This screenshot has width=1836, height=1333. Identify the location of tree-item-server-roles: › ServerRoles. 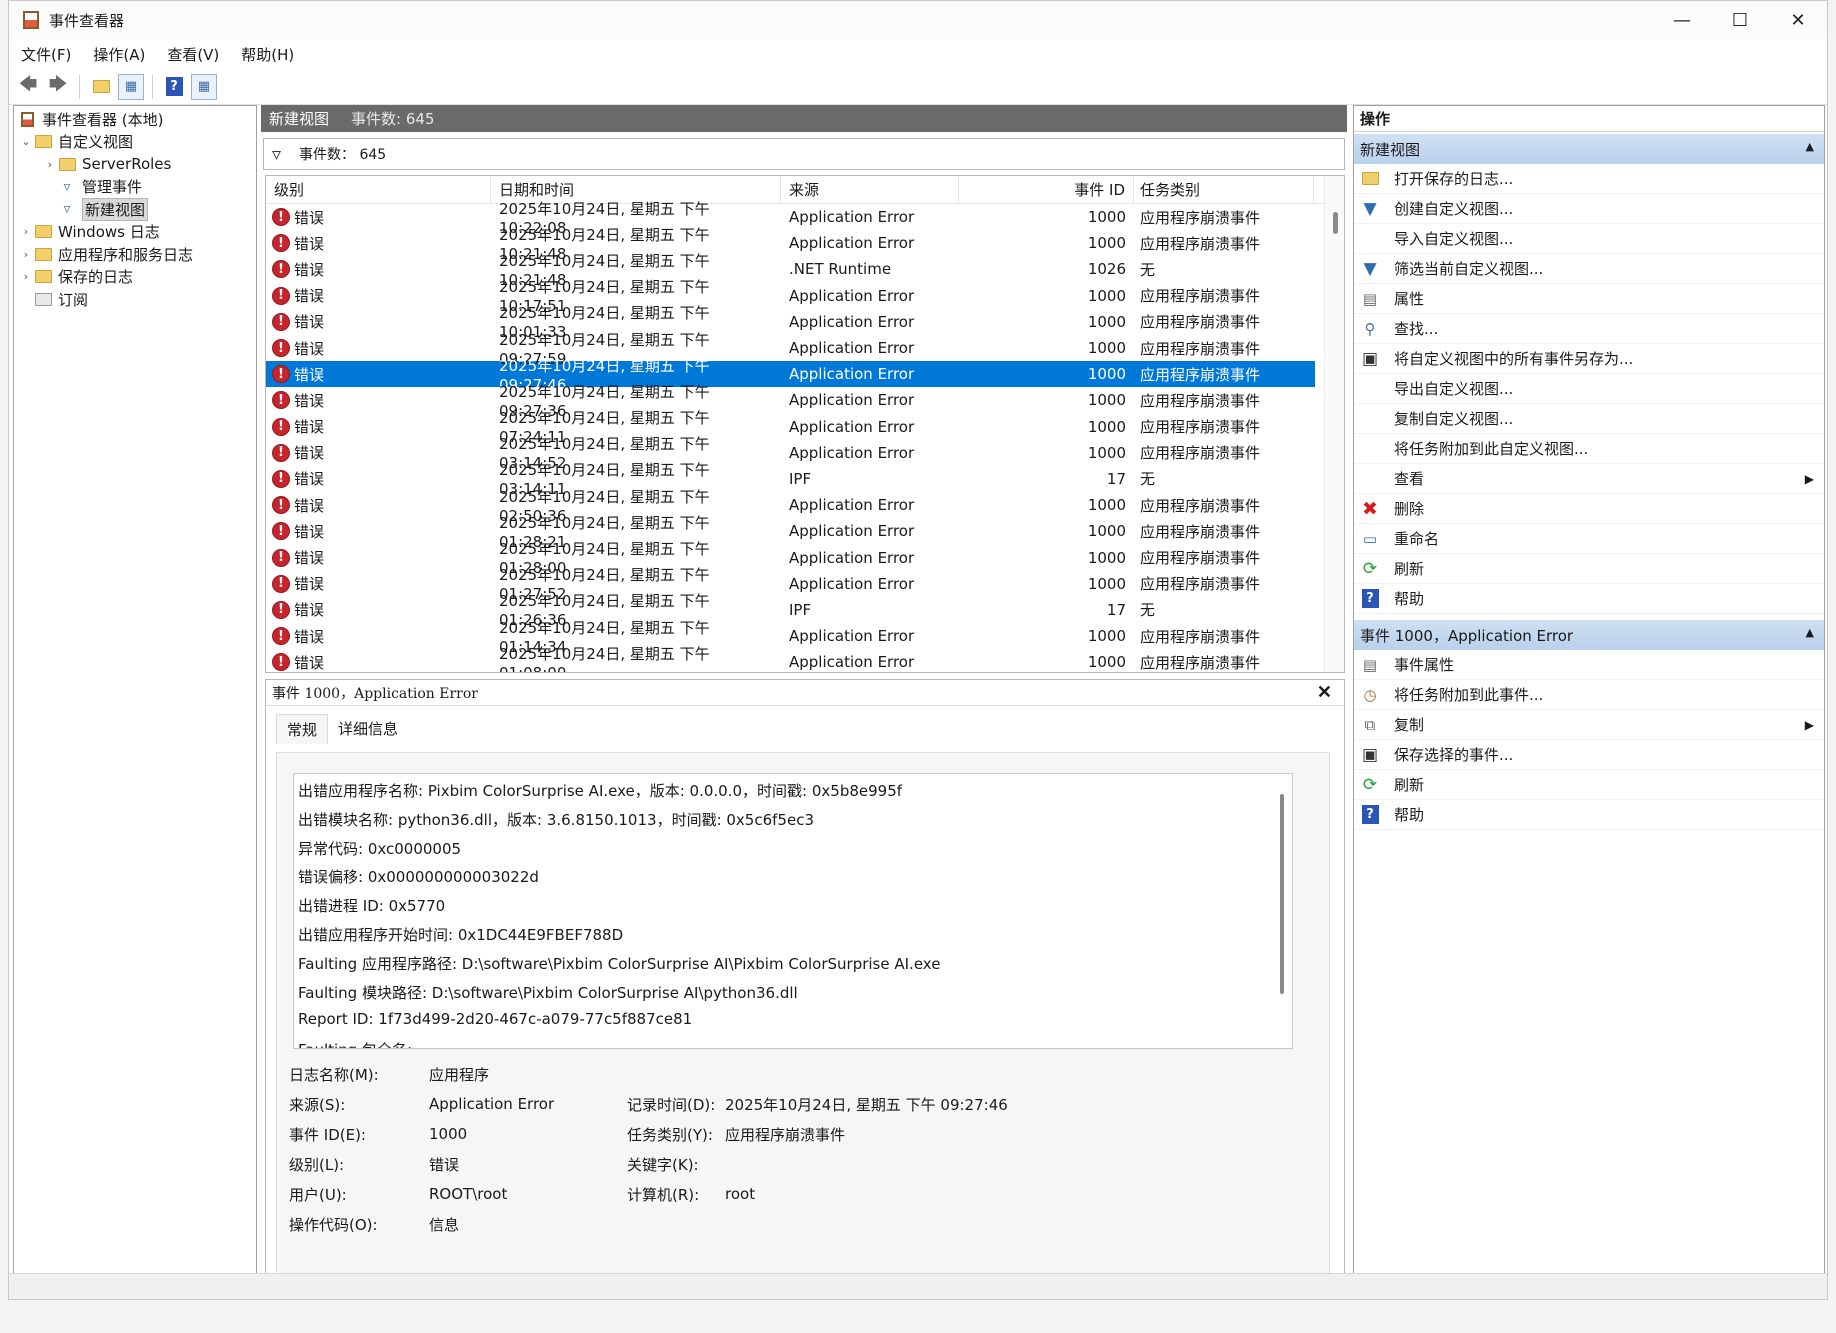
(135, 164).